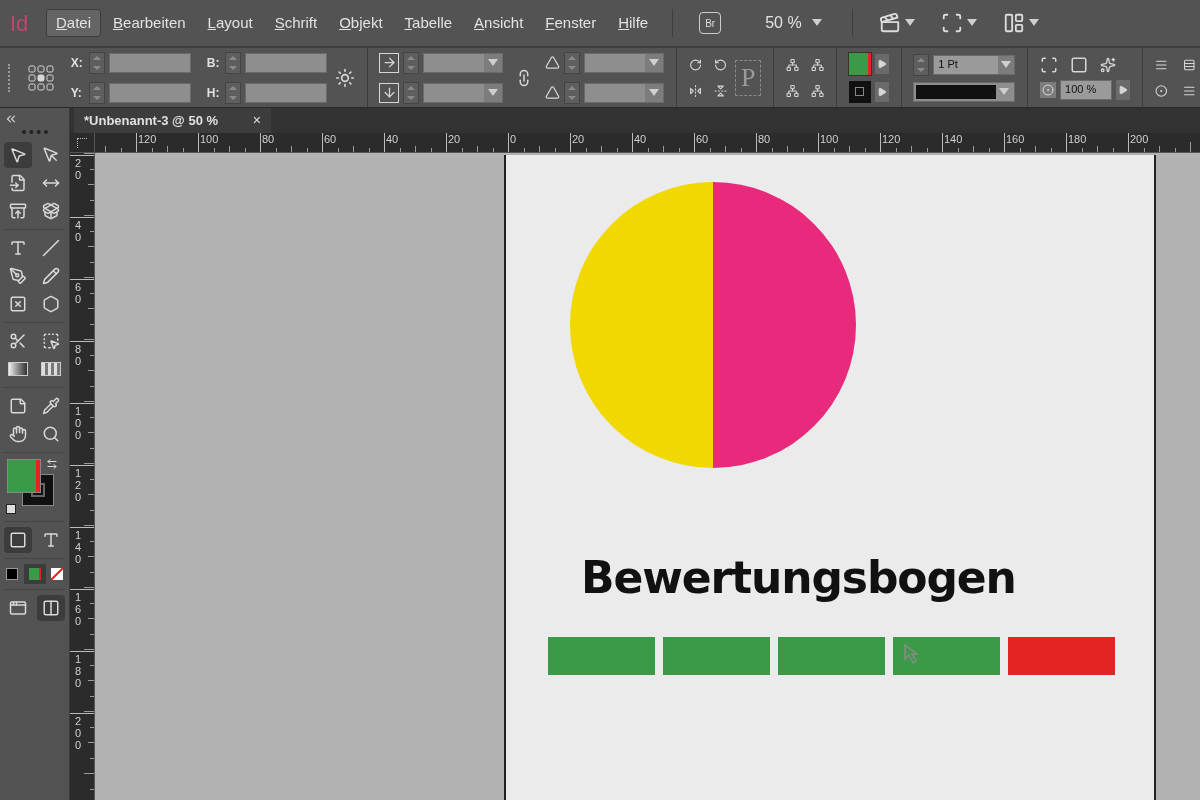 Image resolution: width=1200 pixels, height=800 pixels. I want to click on apply-gradient-button, so click(34, 574).